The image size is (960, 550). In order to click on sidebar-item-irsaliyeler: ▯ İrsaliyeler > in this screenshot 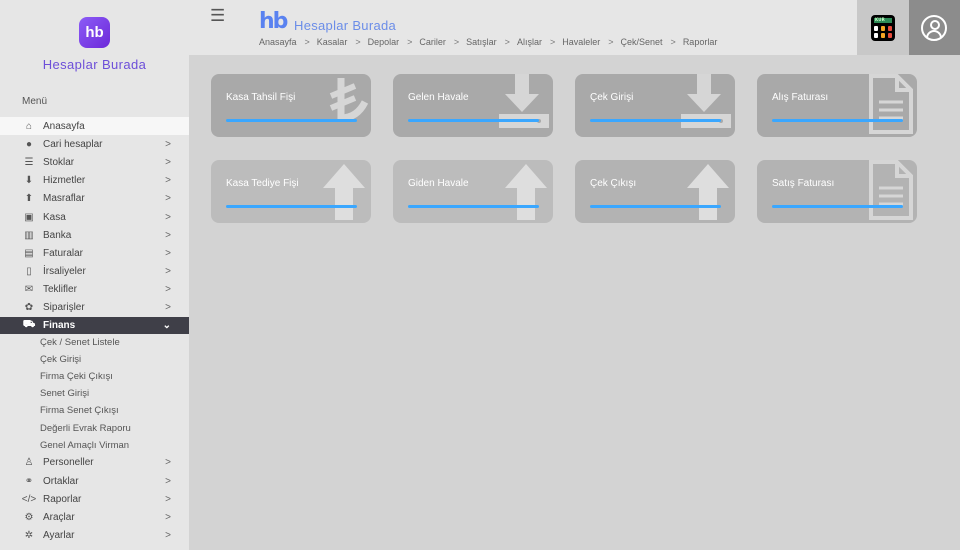, I will do `click(94, 272)`.